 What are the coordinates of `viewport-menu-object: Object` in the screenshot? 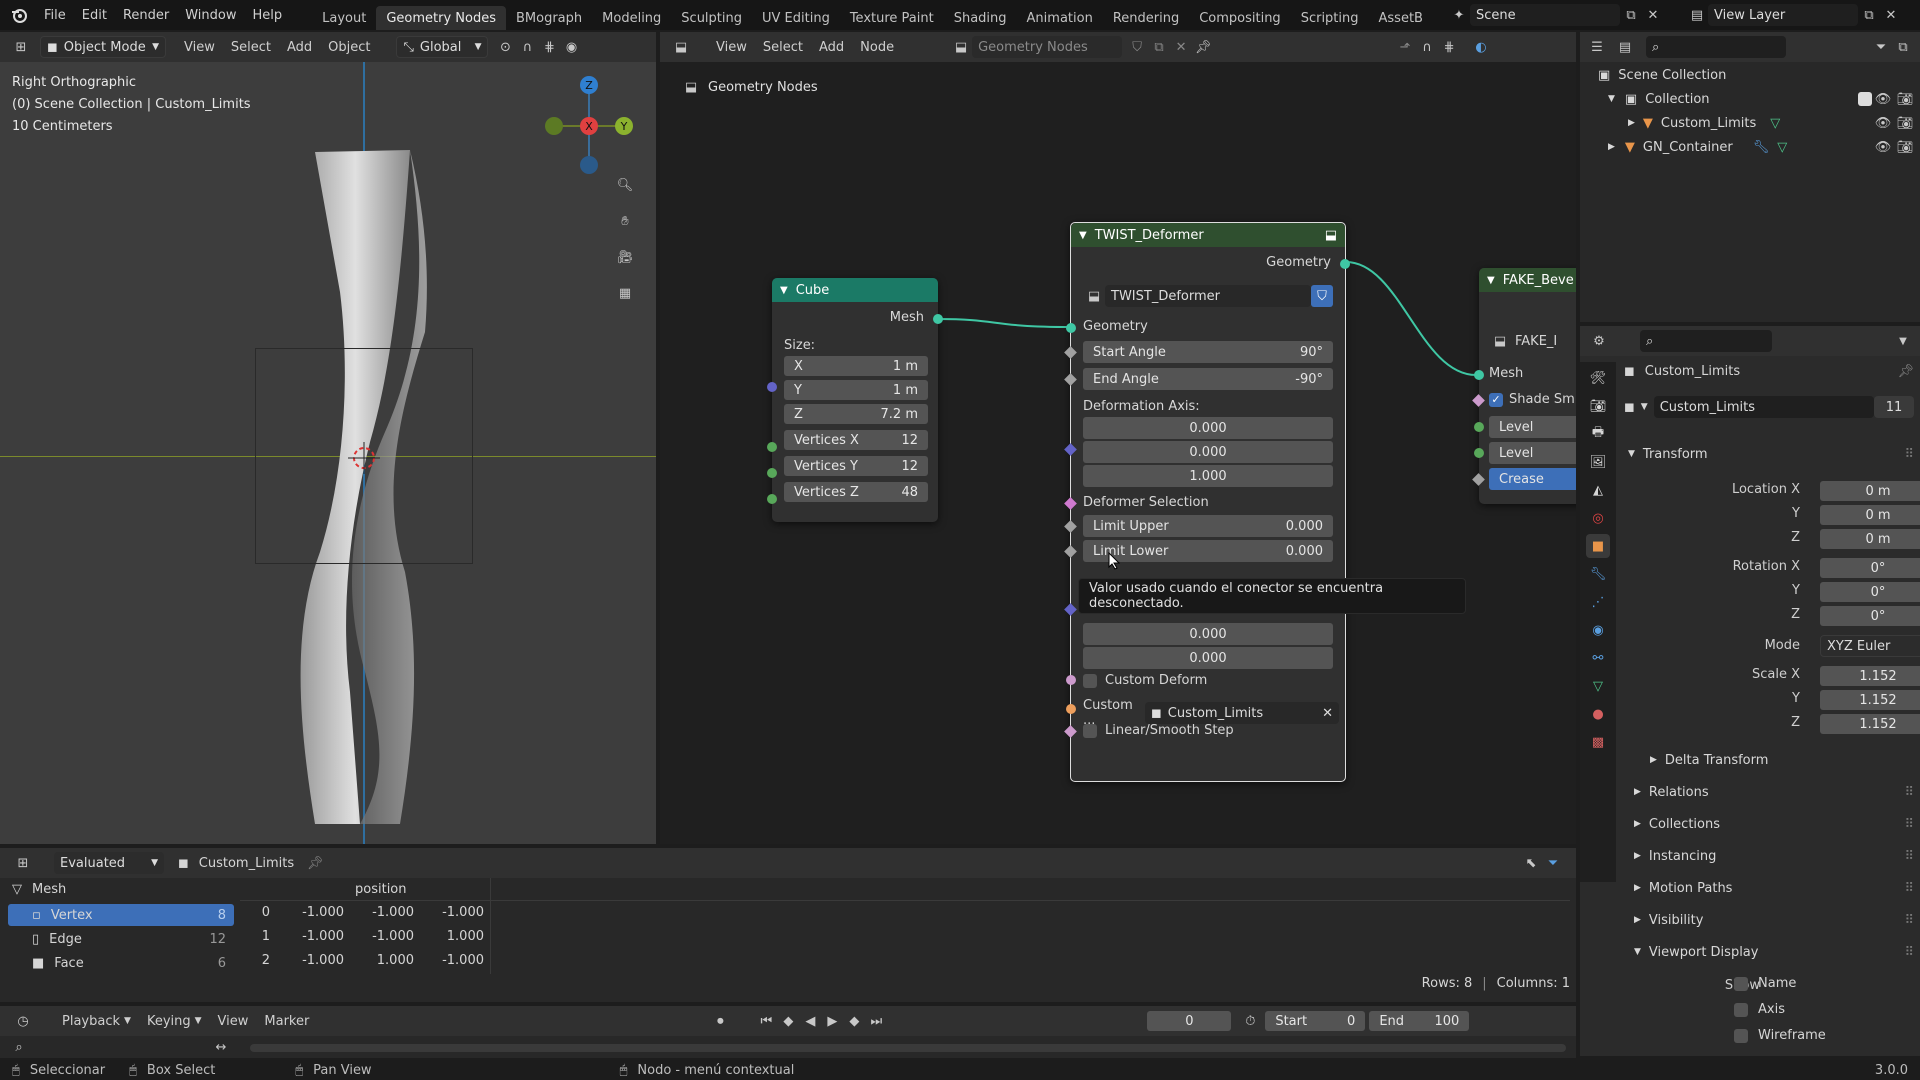 It's located at (349, 47).